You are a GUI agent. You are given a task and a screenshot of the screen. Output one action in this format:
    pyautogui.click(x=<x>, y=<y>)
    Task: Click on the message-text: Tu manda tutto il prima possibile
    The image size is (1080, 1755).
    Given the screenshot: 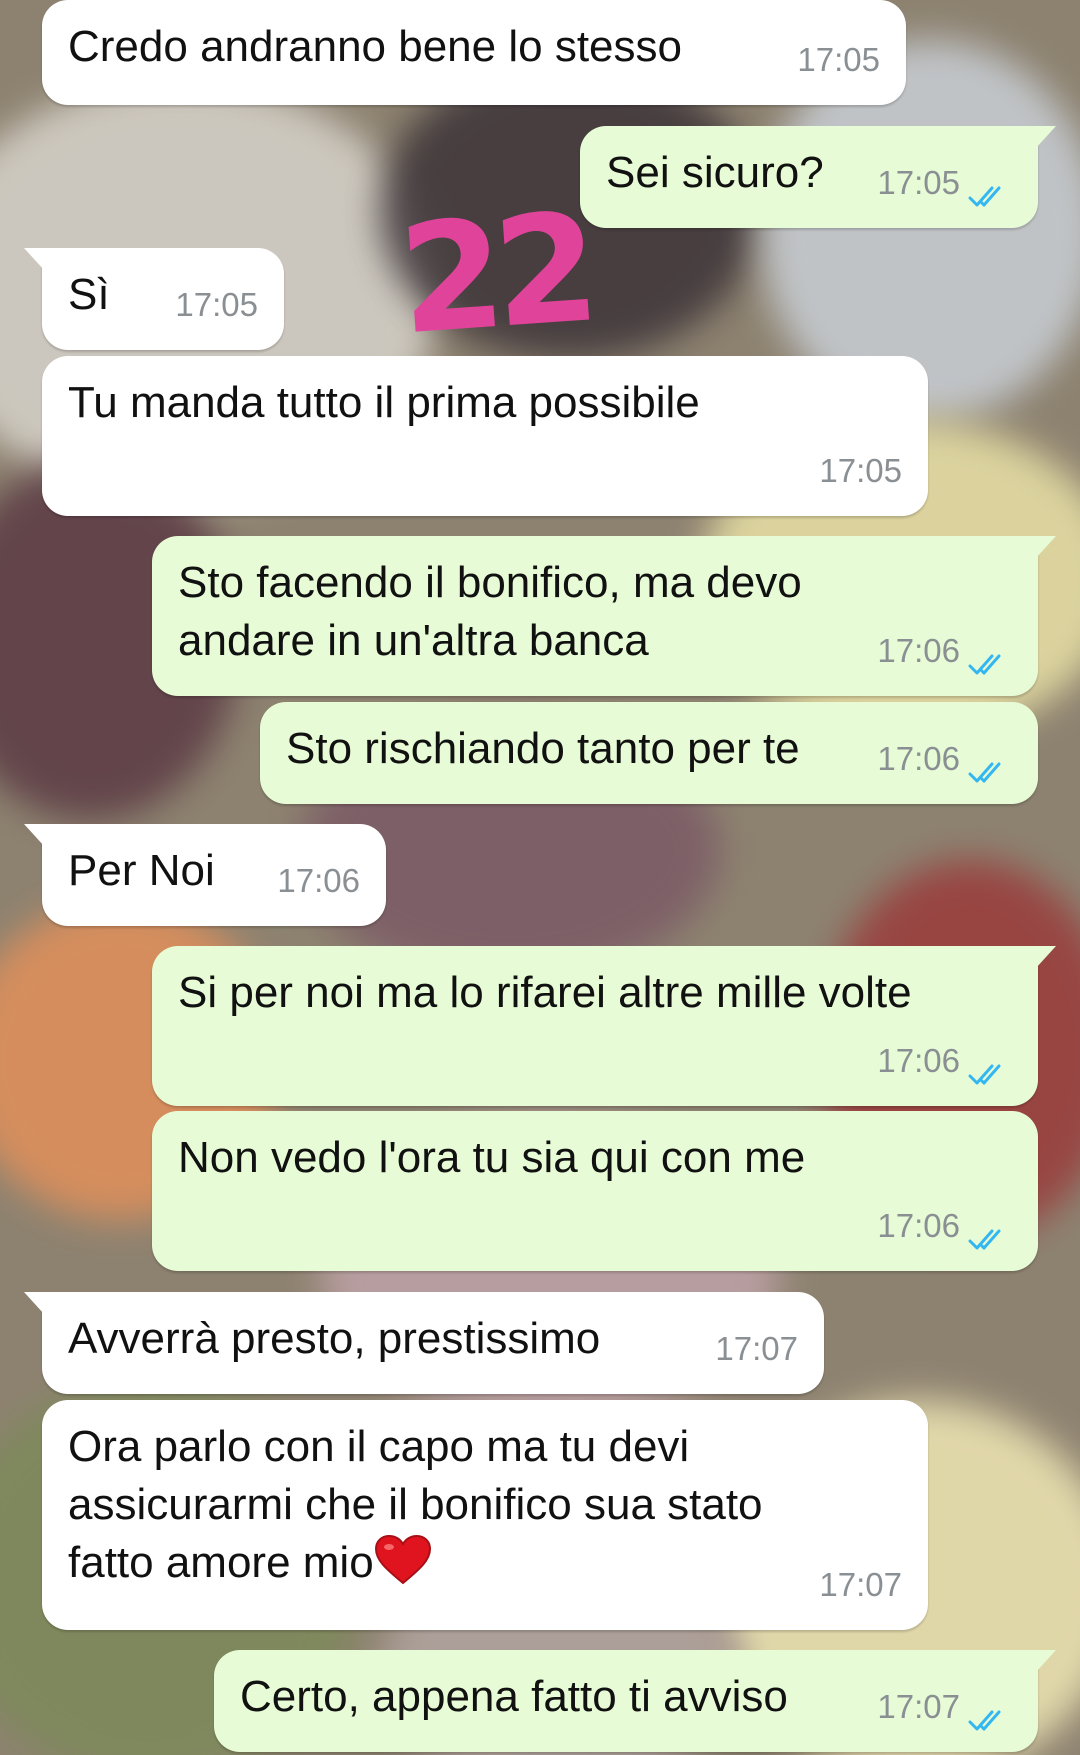 What is the action you would take?
    pyautogui.click(x=384, y=402)
    